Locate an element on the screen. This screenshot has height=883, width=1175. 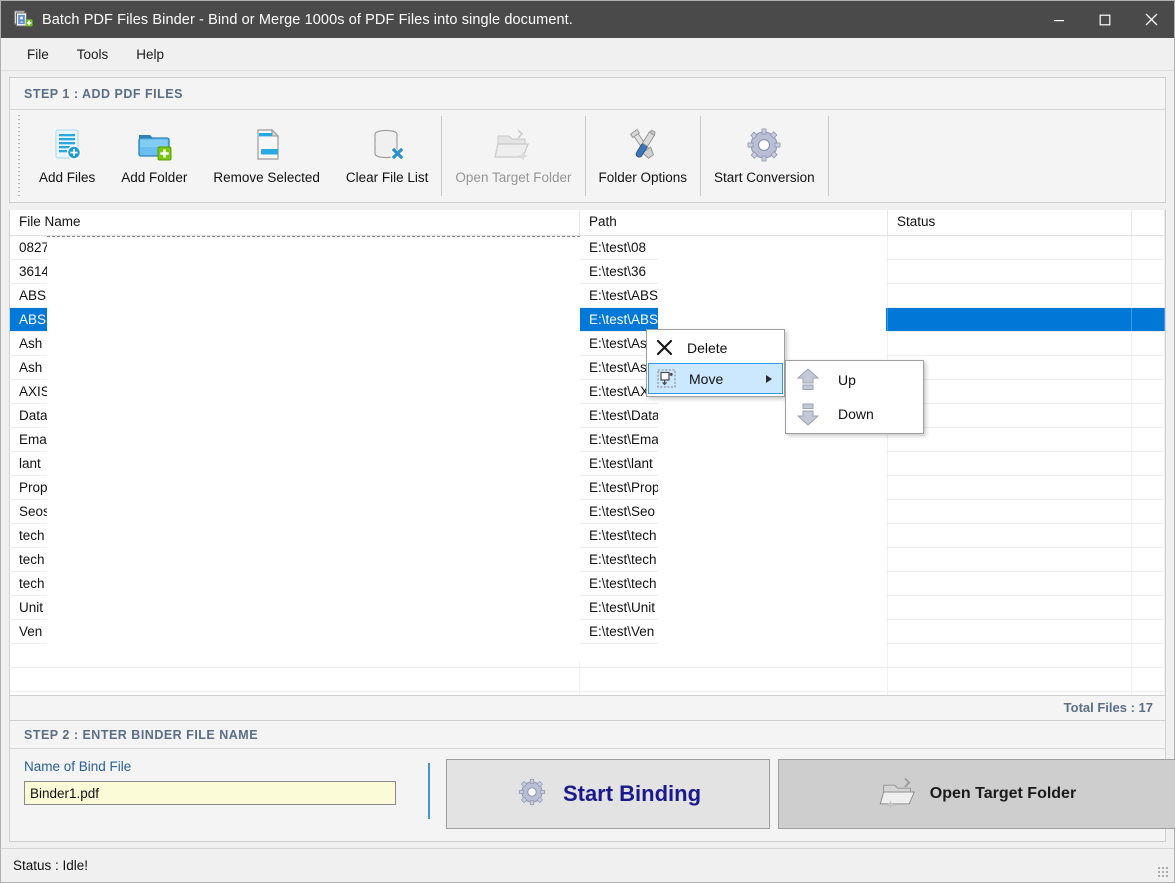
open-target-folder-toolbar-label: Open Target Folder is located at coordinates (513, 177).